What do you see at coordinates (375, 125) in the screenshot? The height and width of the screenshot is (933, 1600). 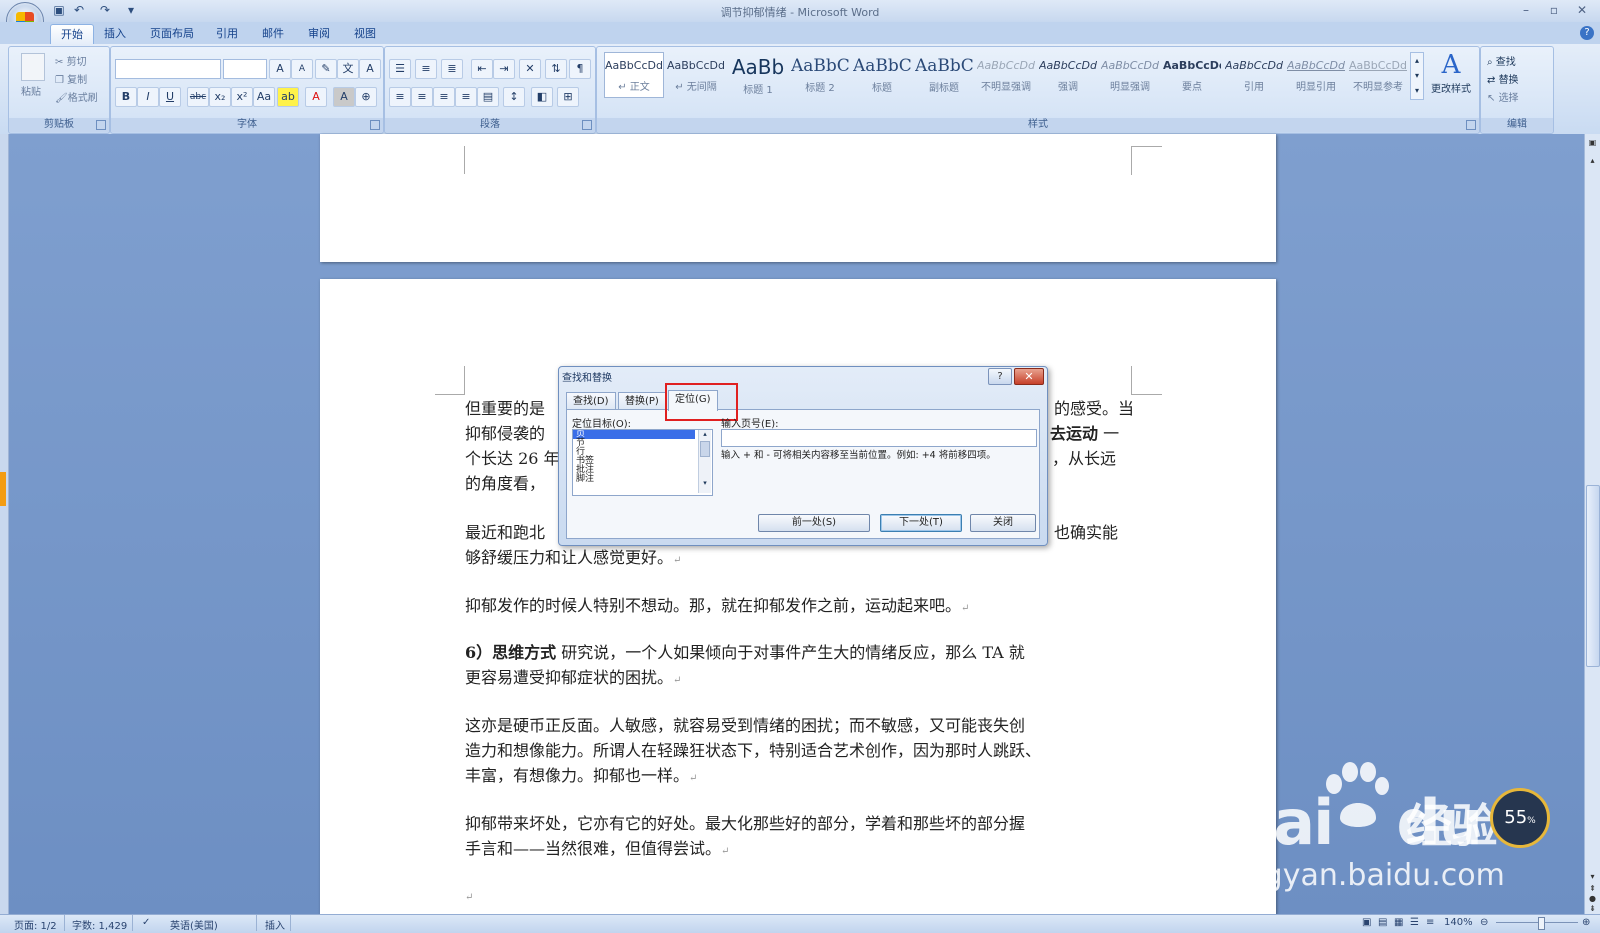 I see `font-launcher-icon` at bounding box center [375, 125].